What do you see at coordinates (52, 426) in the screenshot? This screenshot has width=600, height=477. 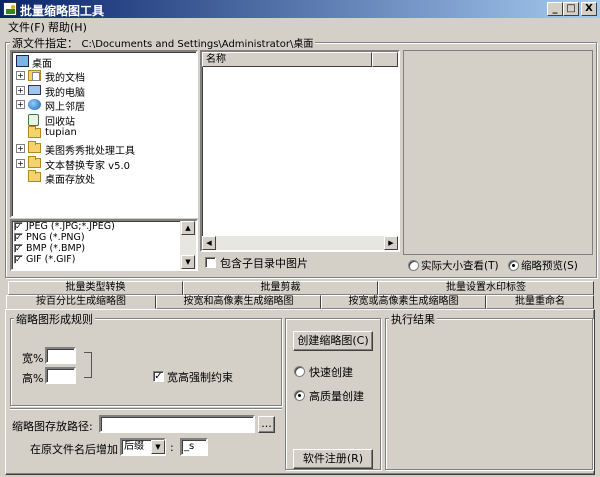 I see `output-path-label: 缩略图存放路径:` at bounding box center [52, 426].